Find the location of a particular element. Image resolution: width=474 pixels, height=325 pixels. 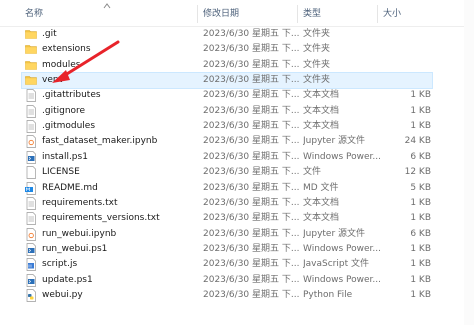

file-name: run_webui.ps1 is located at coordinates (75, 248).